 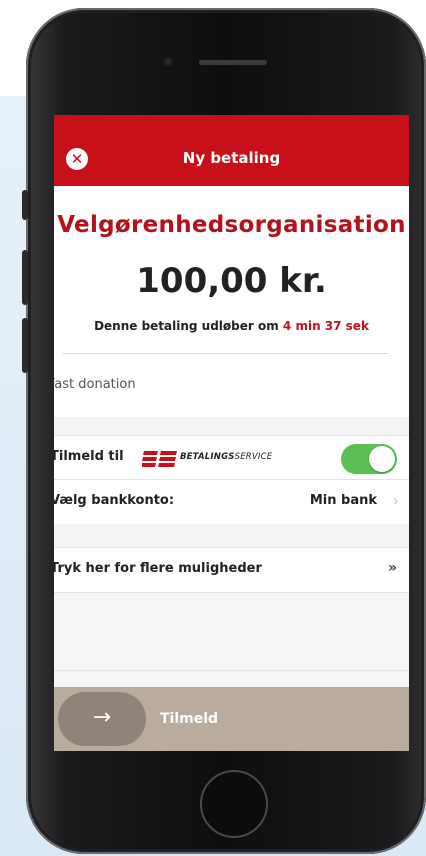 I want to click on payment-description: Fast donation, so click(x=95, y=384).